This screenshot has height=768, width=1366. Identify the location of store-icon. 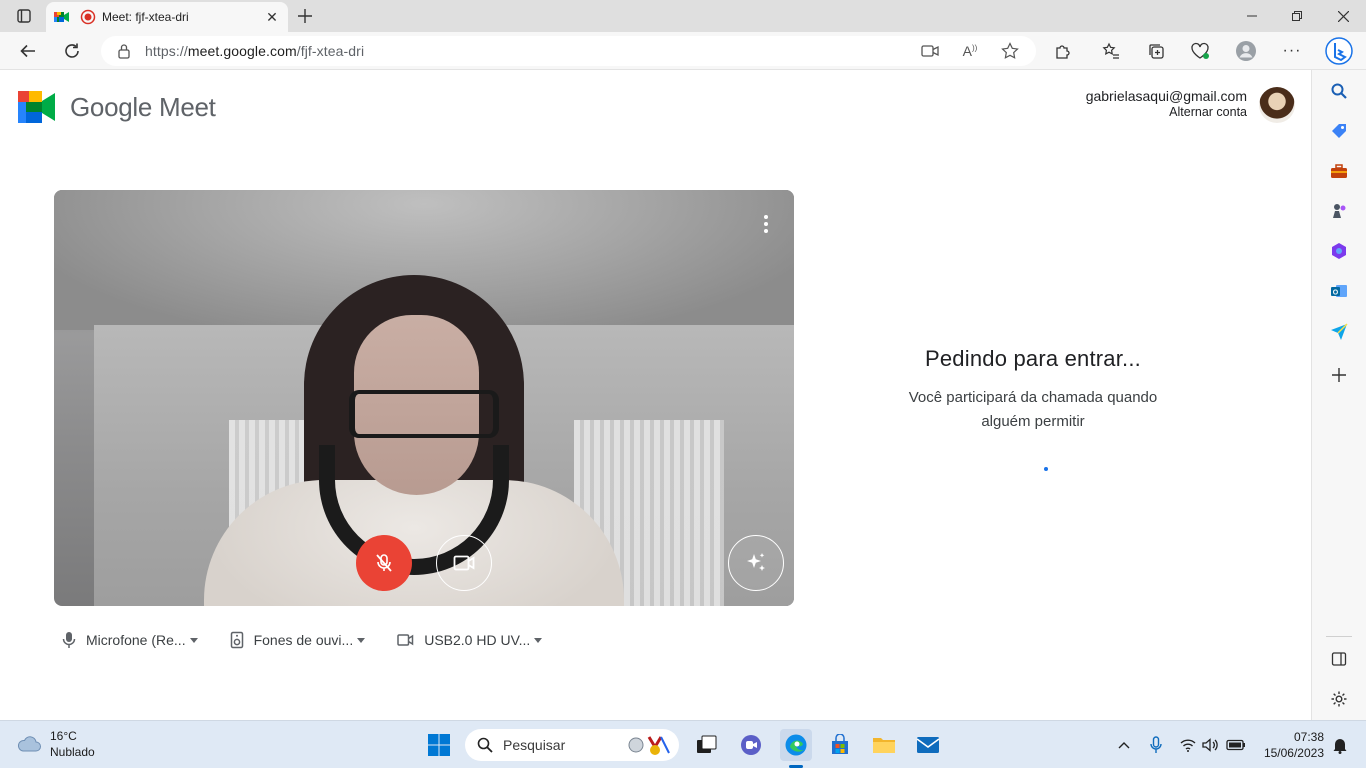
(840, 744).